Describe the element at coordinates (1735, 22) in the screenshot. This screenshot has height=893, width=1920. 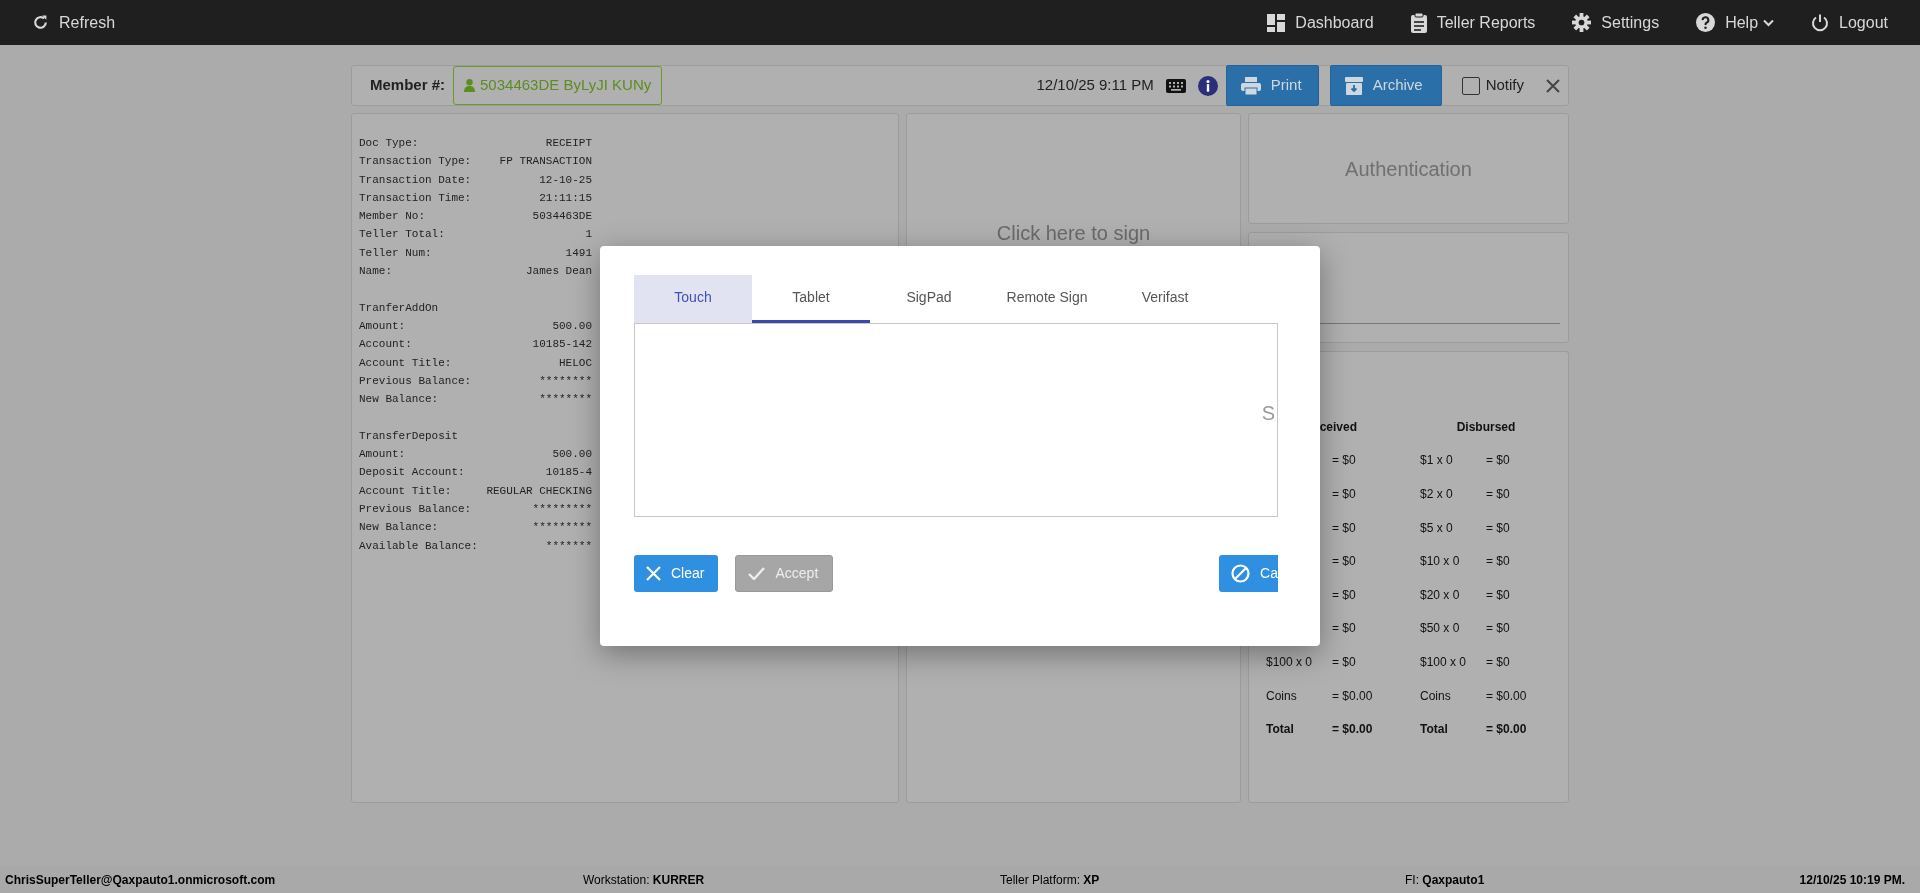
I see `nav-link: Help` at that location.